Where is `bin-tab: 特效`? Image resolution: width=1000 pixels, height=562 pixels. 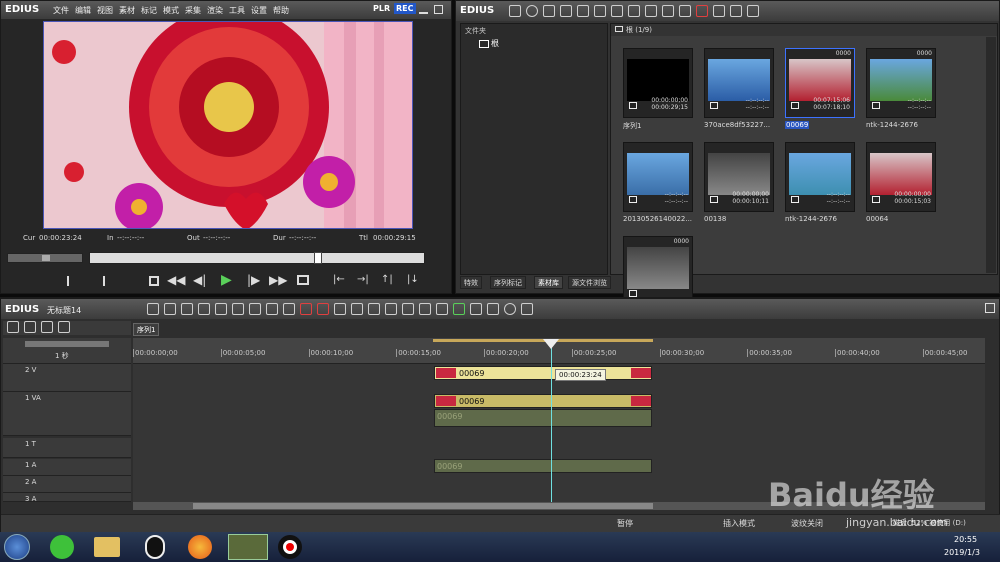 bin-tab: 特效 is located at coordinates (471, 282).